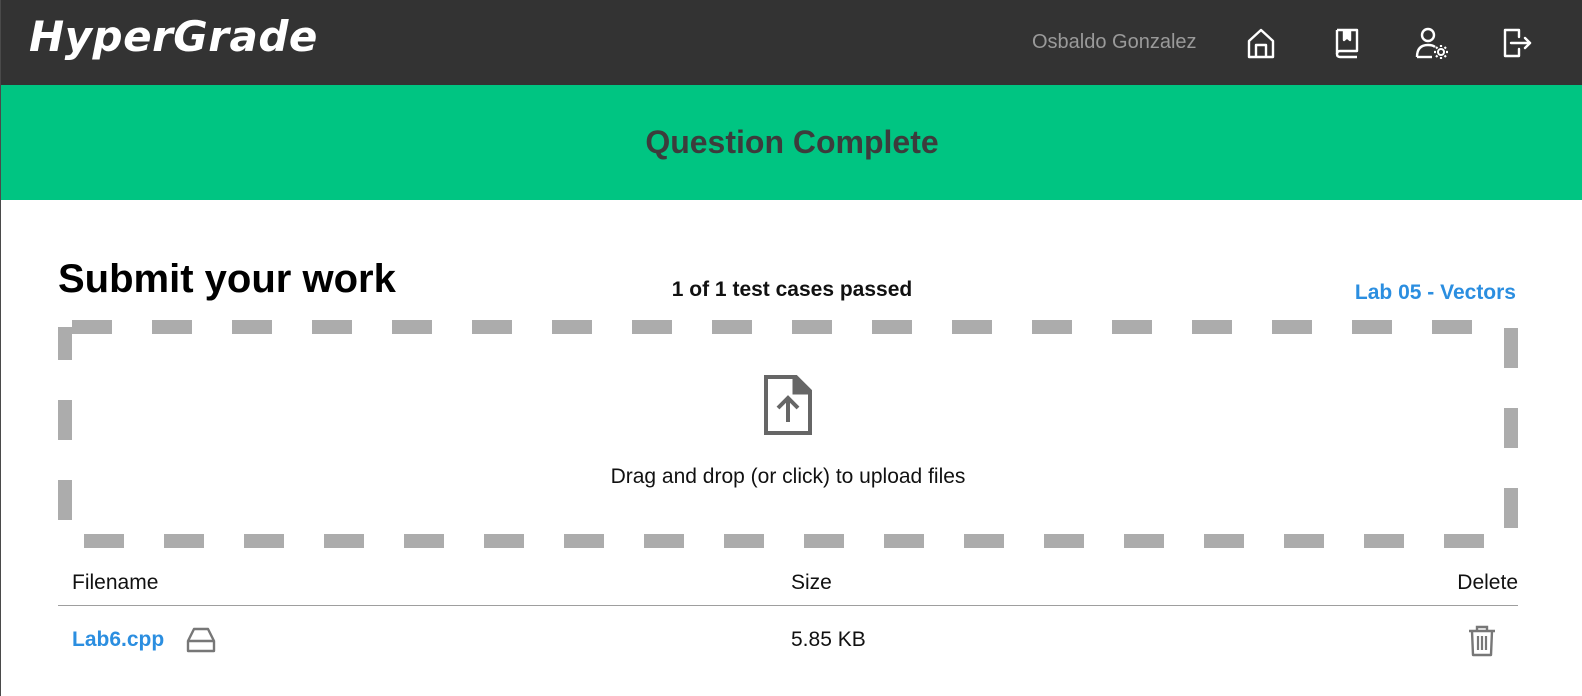 This screenshot has width=1582, height=696. Describe the element at coordinates (173, 36) in the screenshot. I see `app-logo: HyperGrade` at that location.